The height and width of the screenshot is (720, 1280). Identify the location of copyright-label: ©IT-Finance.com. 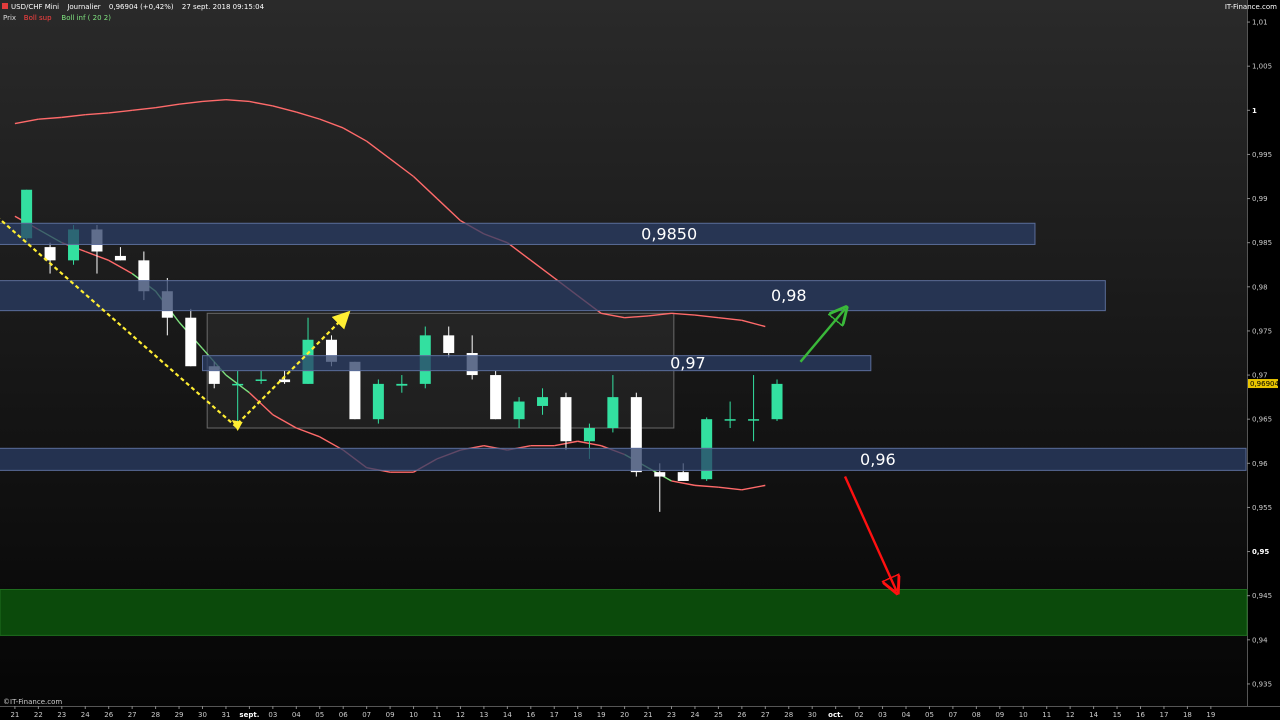
(32, 702).